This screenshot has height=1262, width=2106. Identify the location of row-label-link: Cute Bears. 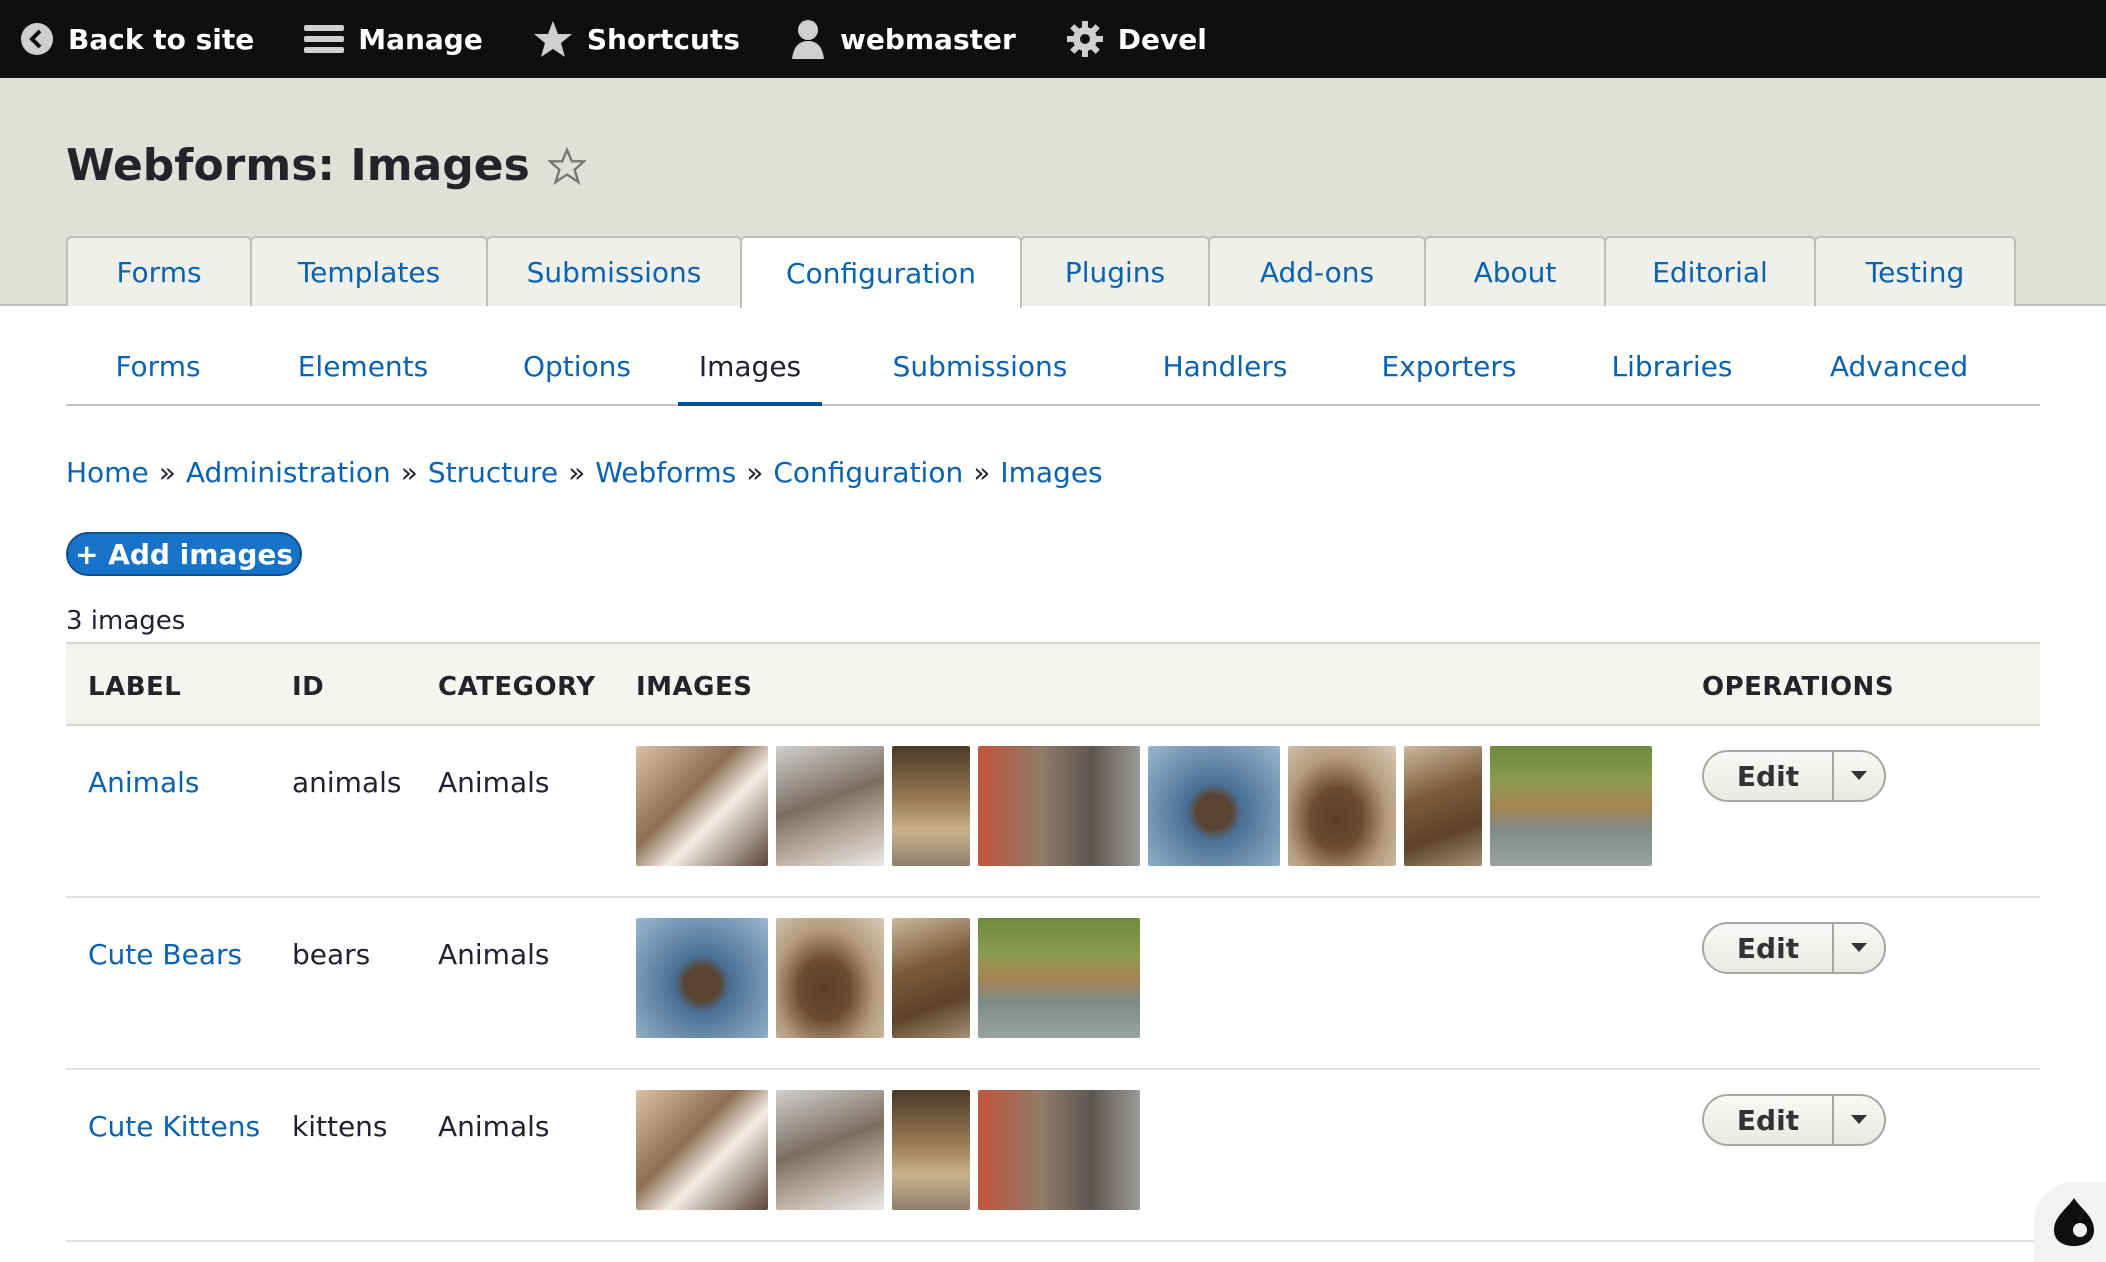
(165, 954).